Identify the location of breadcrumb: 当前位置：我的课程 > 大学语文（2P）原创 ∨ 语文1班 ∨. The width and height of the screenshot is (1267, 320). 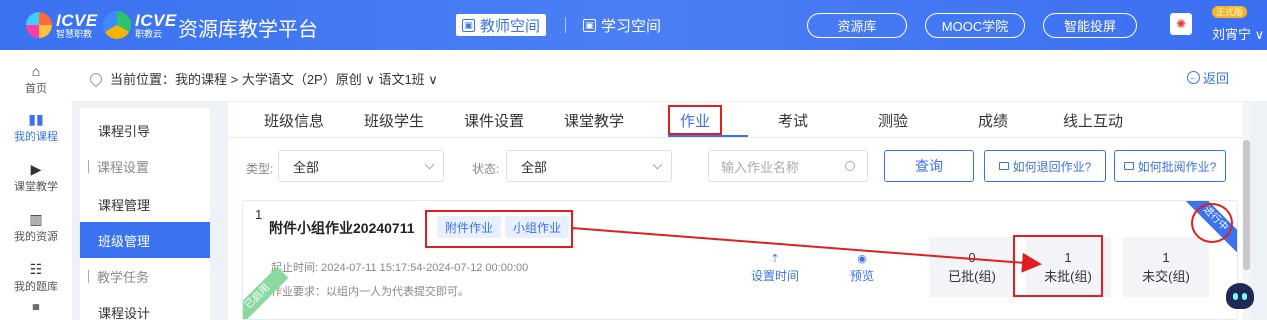
(262, 78).